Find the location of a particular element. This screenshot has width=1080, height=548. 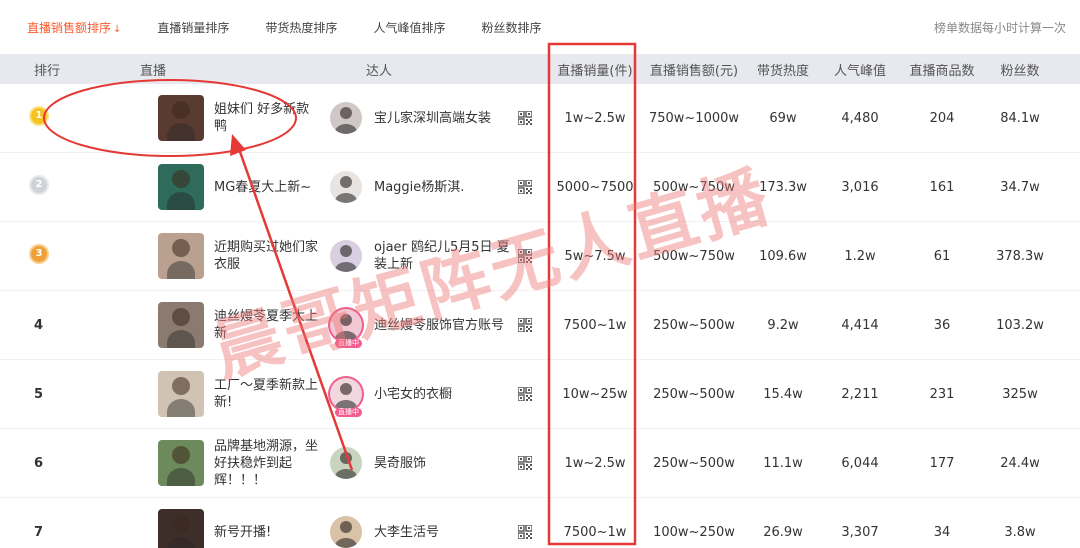

heat-cell: 173.3w is located at coordinates (783, 187).